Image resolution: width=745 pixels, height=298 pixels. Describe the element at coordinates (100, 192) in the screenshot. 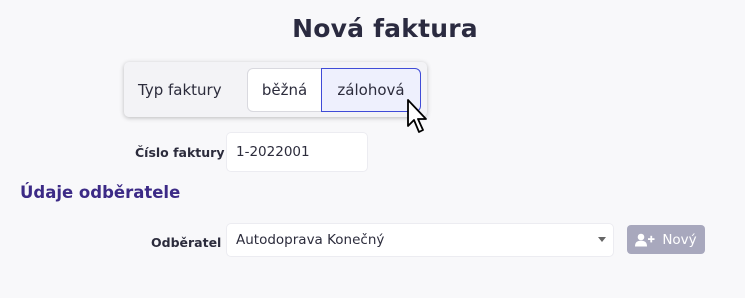

I see `customer-section-title: Údaje odběratele` at that location.